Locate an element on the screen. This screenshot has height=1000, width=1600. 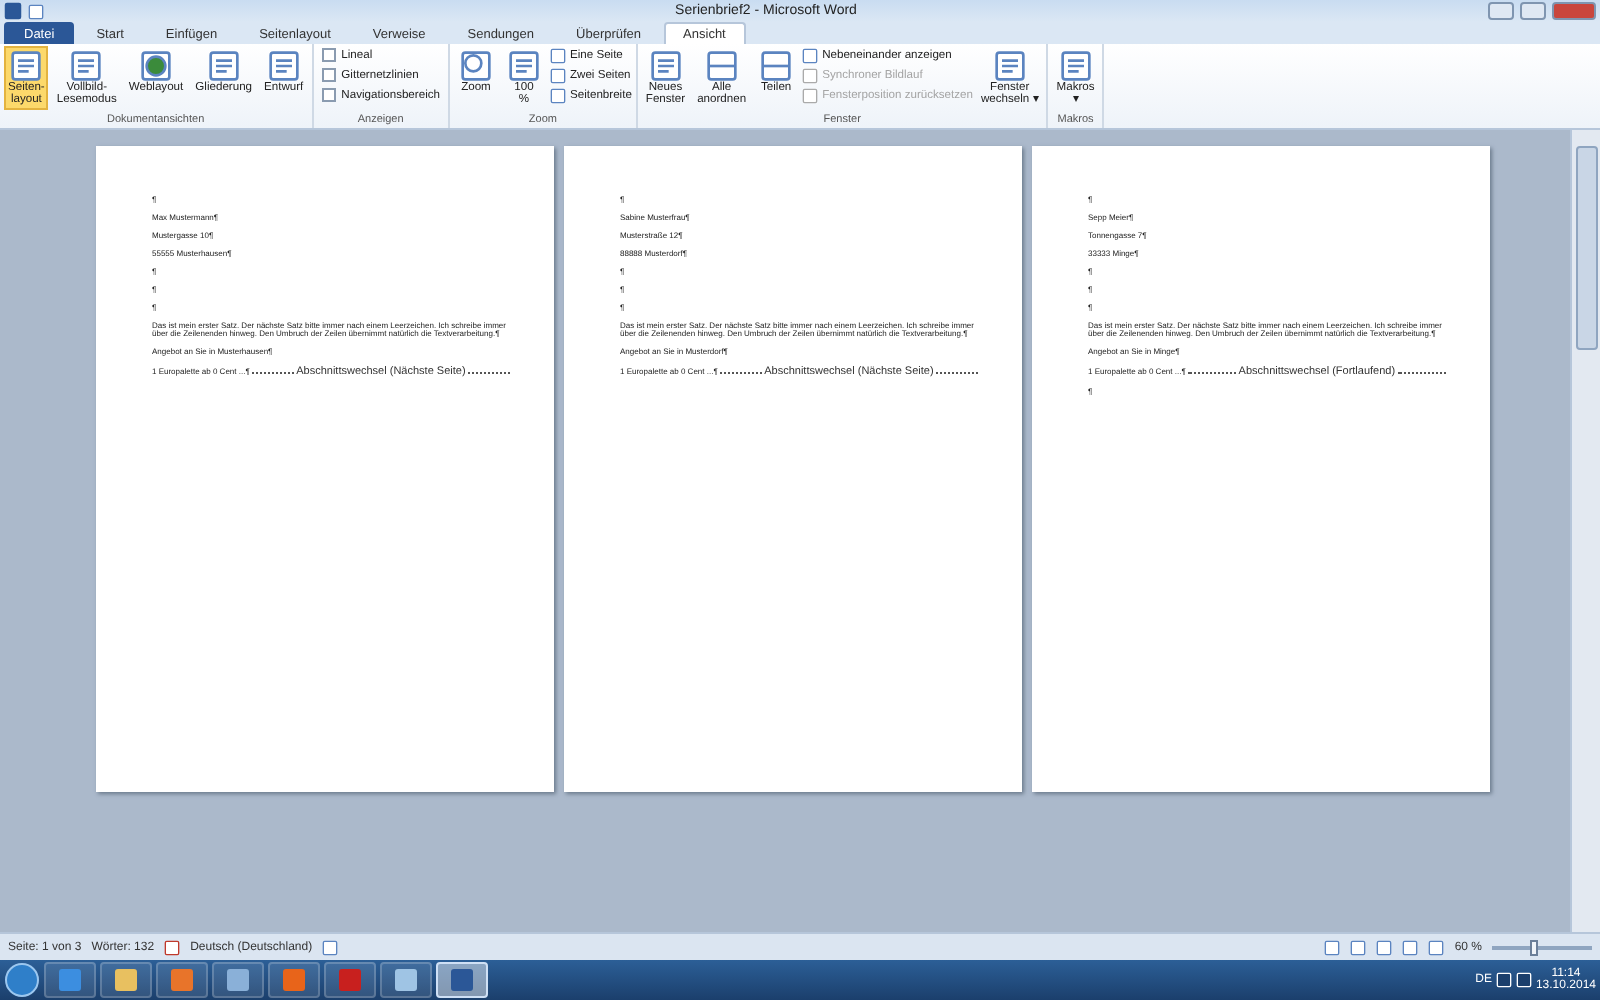
macro-icon is located at coordinates (1075, 66).